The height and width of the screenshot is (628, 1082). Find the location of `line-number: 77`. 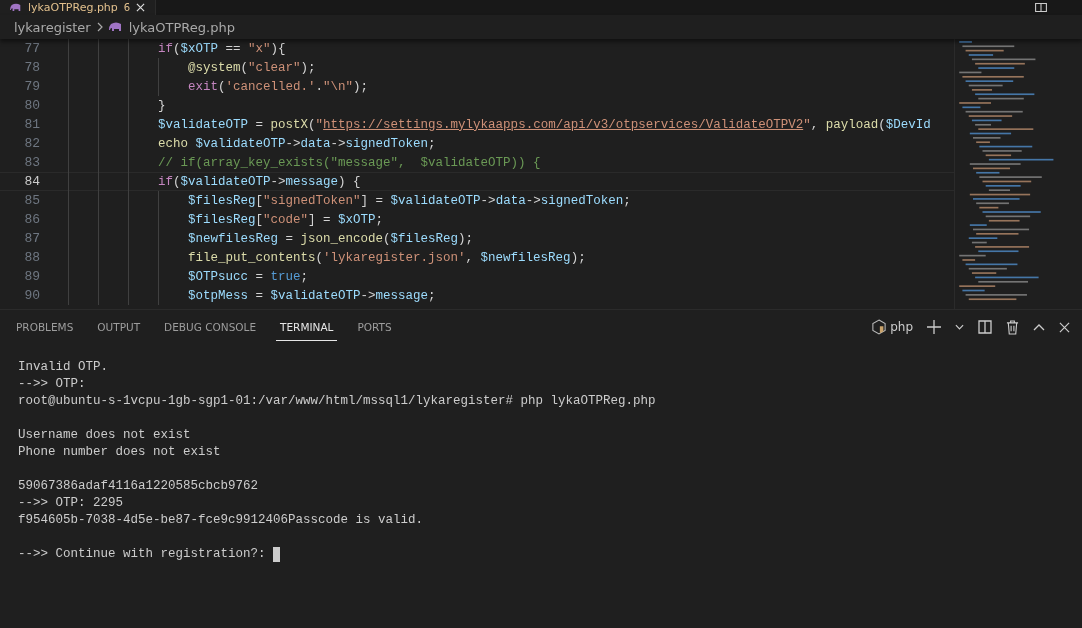

line-number: 77 is located at coordinates (31, 48).